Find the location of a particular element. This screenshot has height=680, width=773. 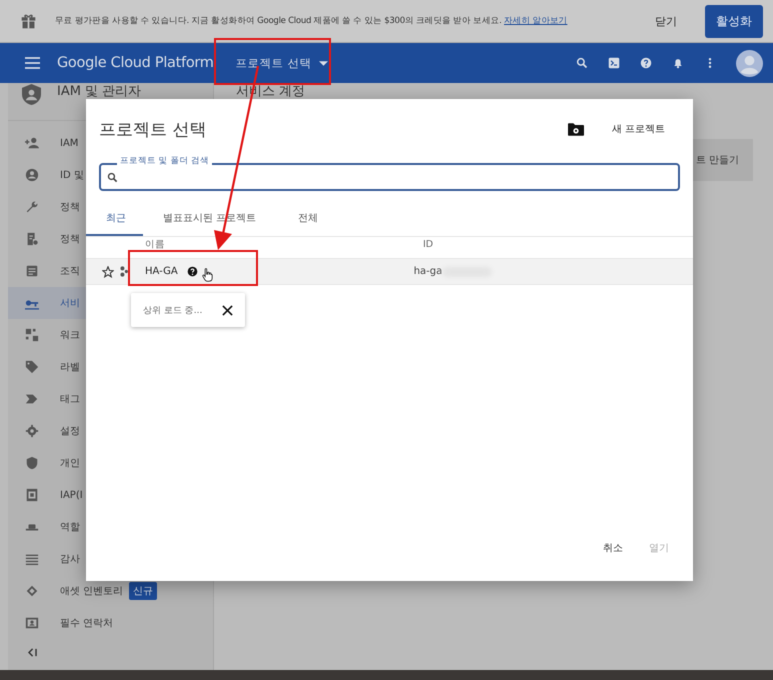

sidebar-label: IAP(I is located at coordinates (71, 495).